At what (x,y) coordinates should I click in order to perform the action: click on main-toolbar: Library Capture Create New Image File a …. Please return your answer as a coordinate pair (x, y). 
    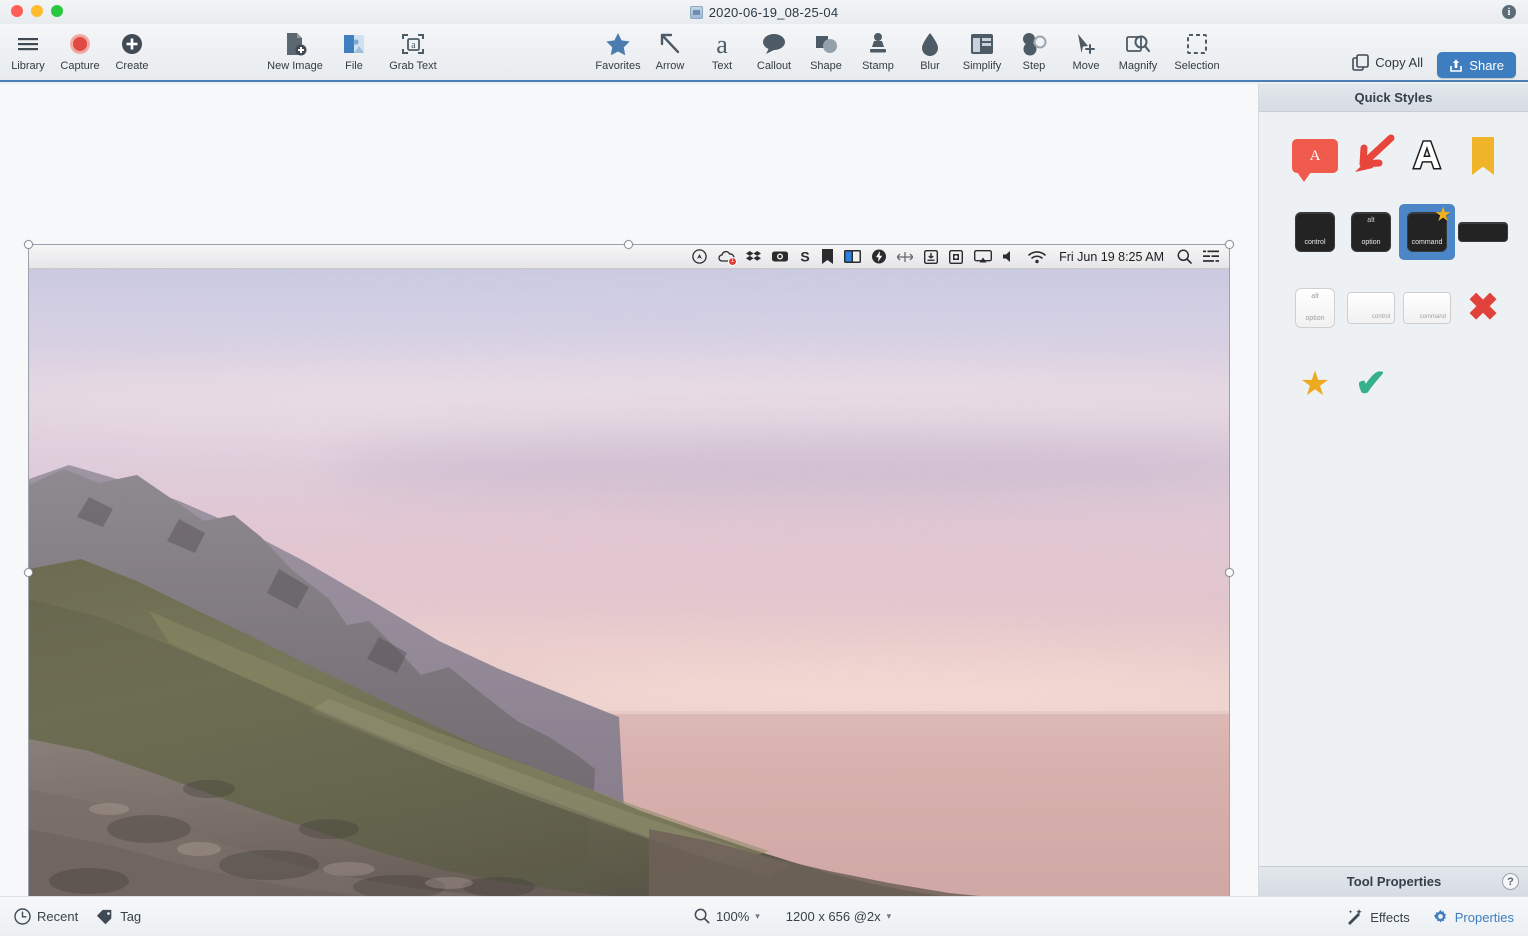
    Looking at the image, I should click on (764, 53).